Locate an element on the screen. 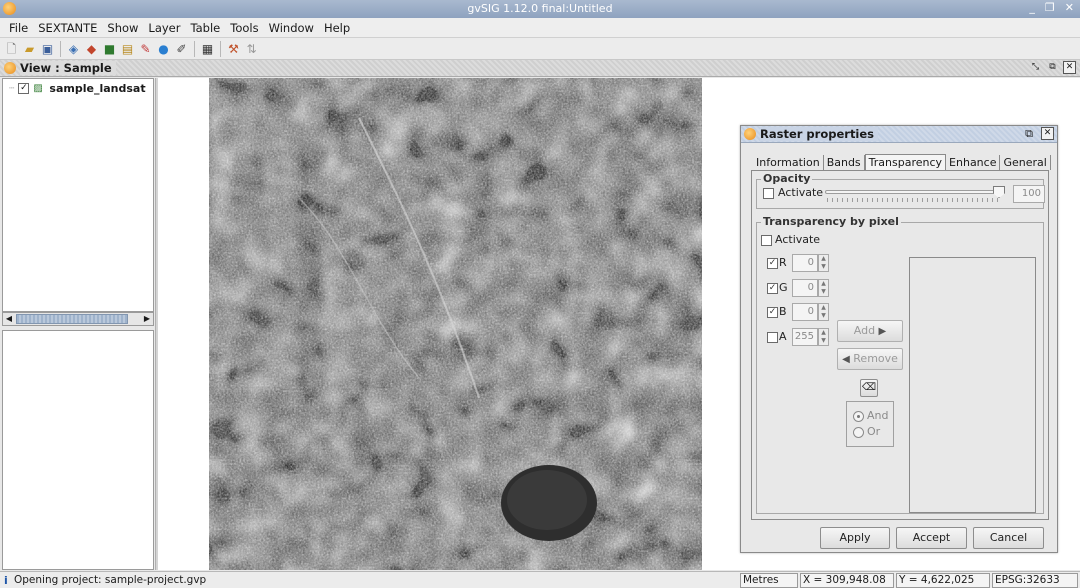  menu-window: Window is located at coordinates (291, 28).